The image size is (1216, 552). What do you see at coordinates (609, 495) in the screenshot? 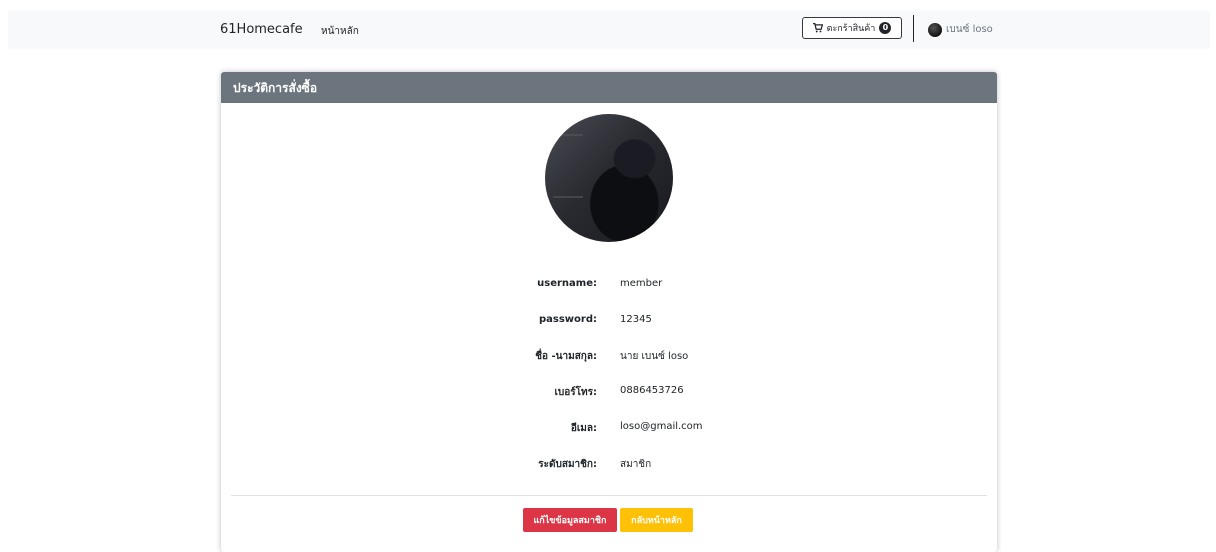
I see `divider` at bounding box center [609, 495].